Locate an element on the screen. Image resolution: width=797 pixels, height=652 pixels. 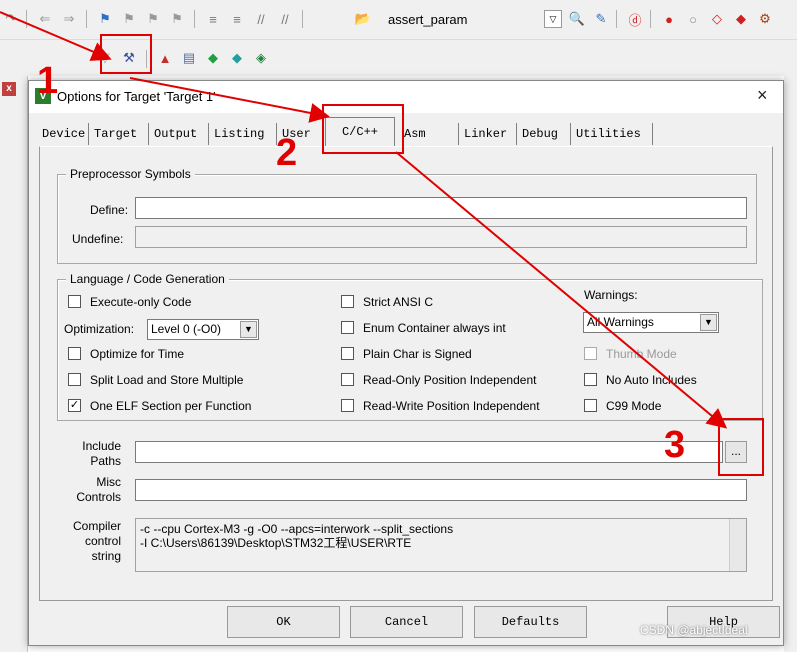
arrow-to-cpp-tab is located at coordinates (229, 100).